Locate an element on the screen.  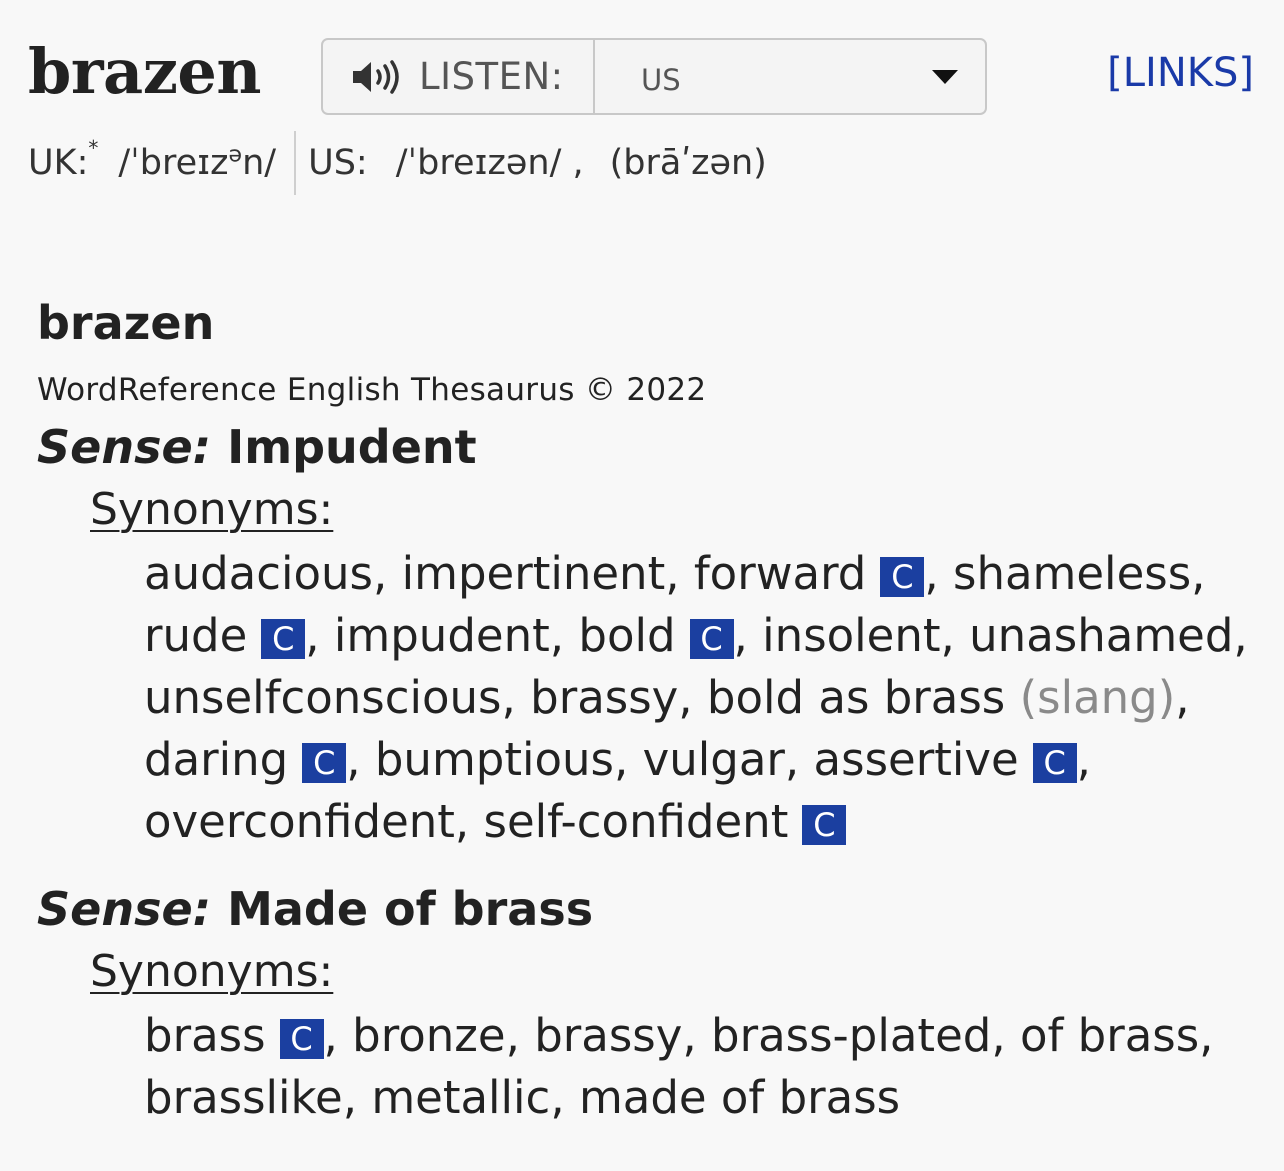
synonym-item: impudent, is located at coordinates (449, 635).